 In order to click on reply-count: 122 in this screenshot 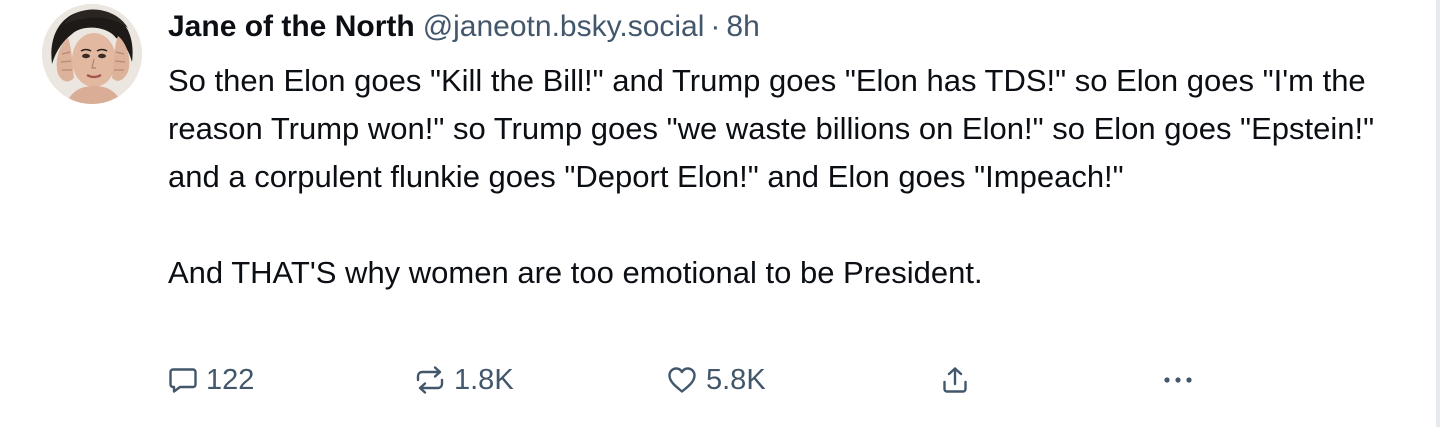, I will do `click(230, 379)`.